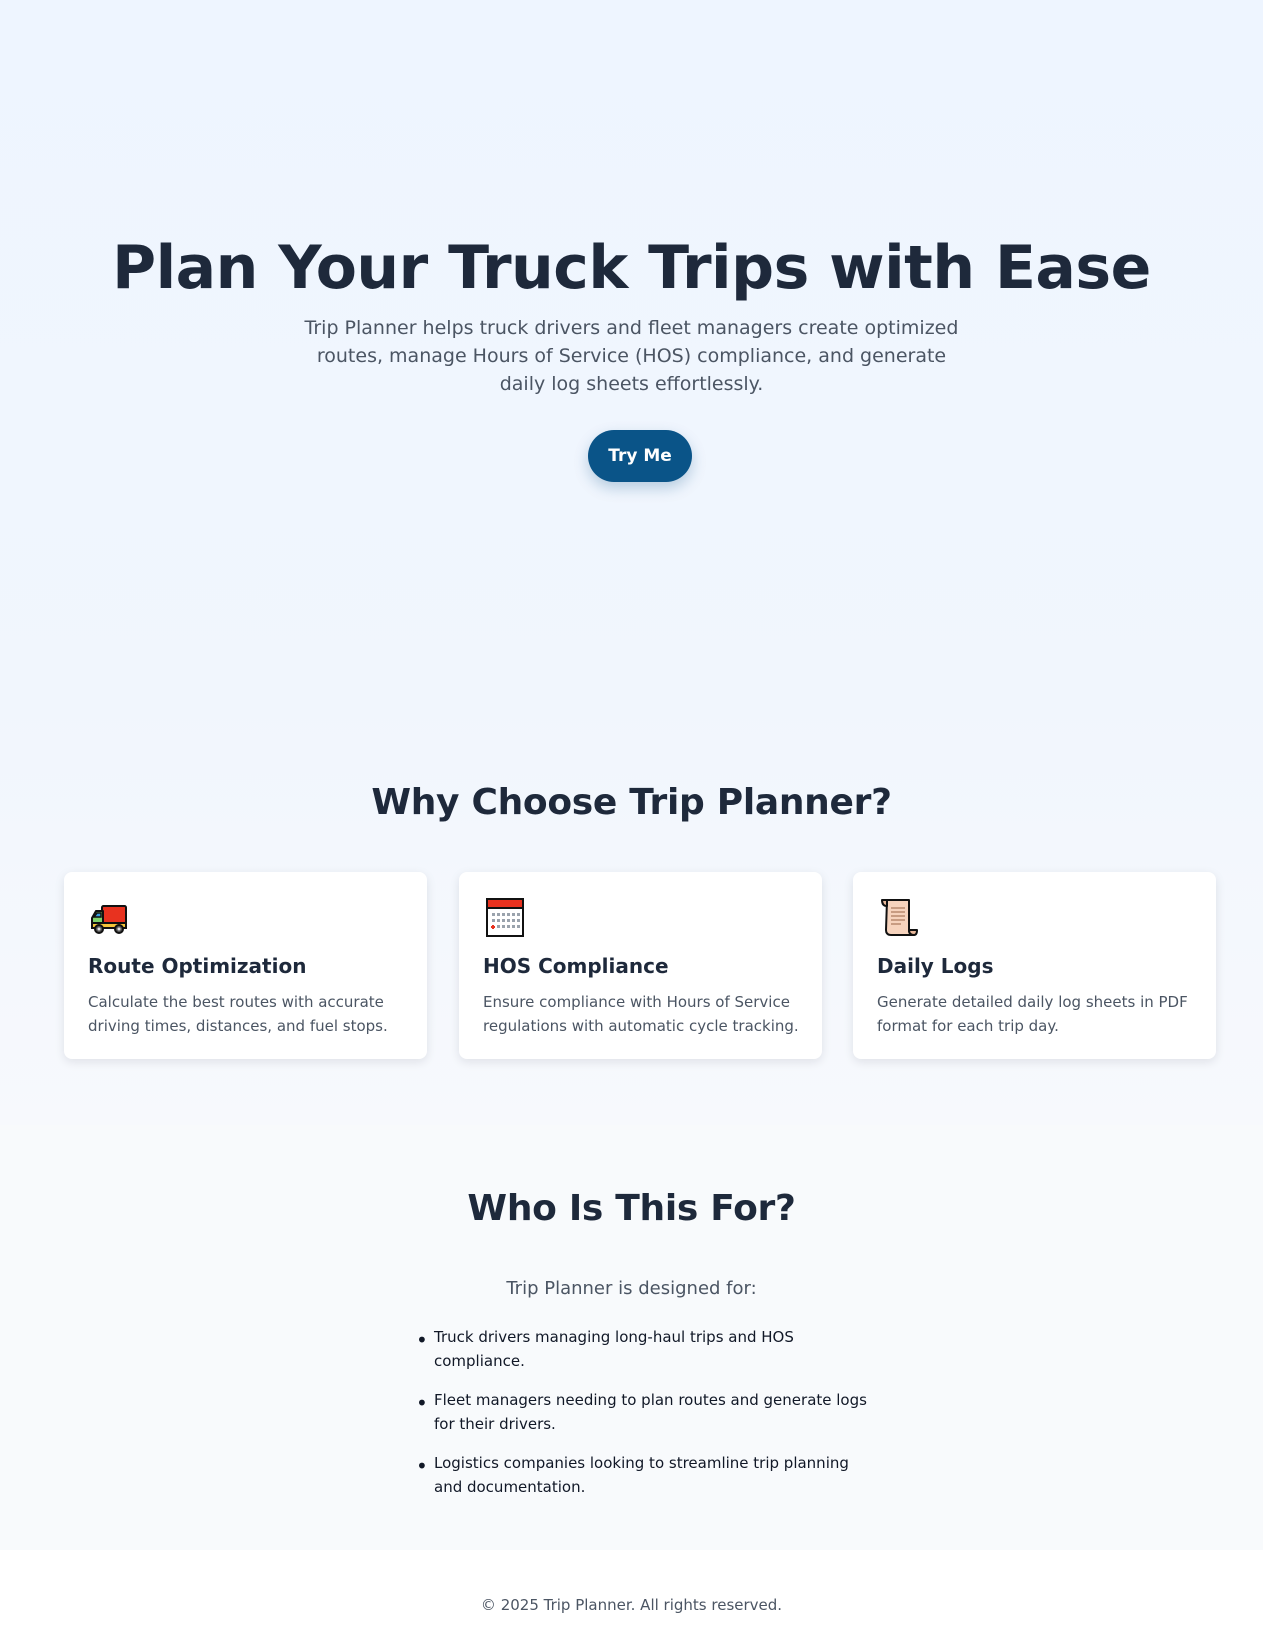 This screenshot has height=1640, width=1263. I want to click on delivery-truck-icon, so click(109, 917).